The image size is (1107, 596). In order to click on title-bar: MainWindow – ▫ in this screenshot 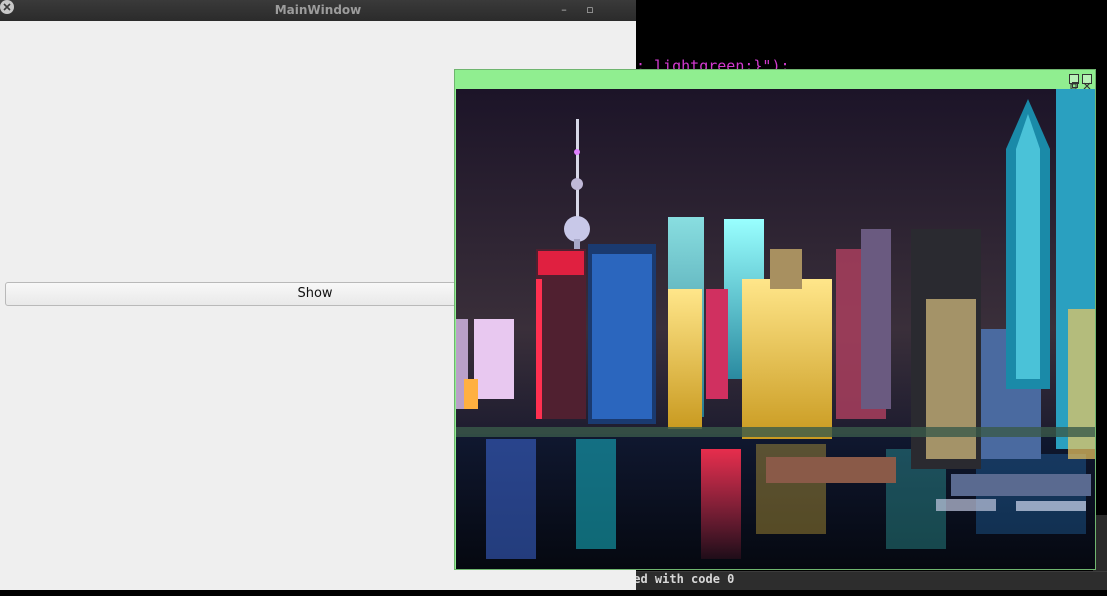, I will do `click(318, 10)`.